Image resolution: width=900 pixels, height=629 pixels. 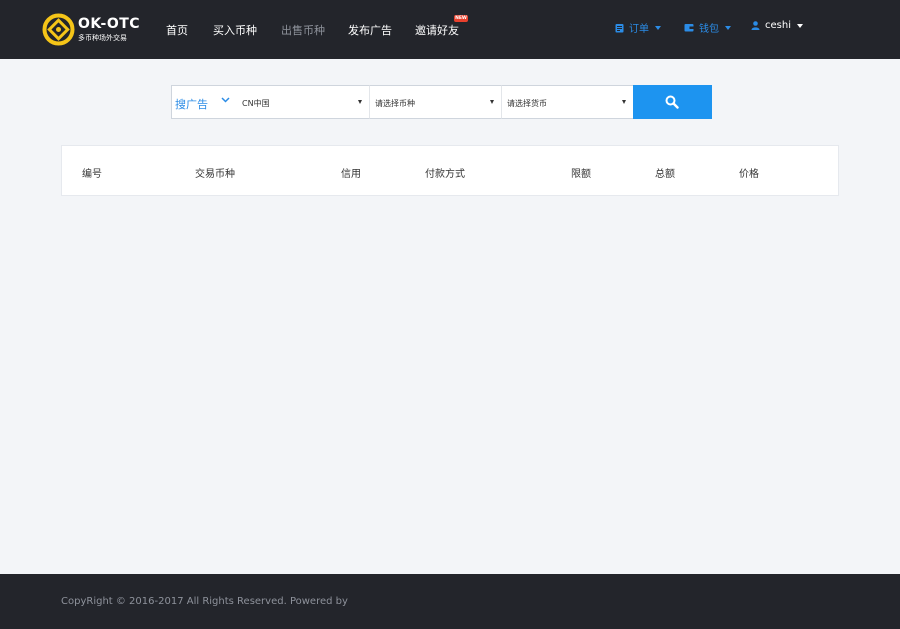 I want to click on search-type-select: 搜广告, so click(x=205, y=102).